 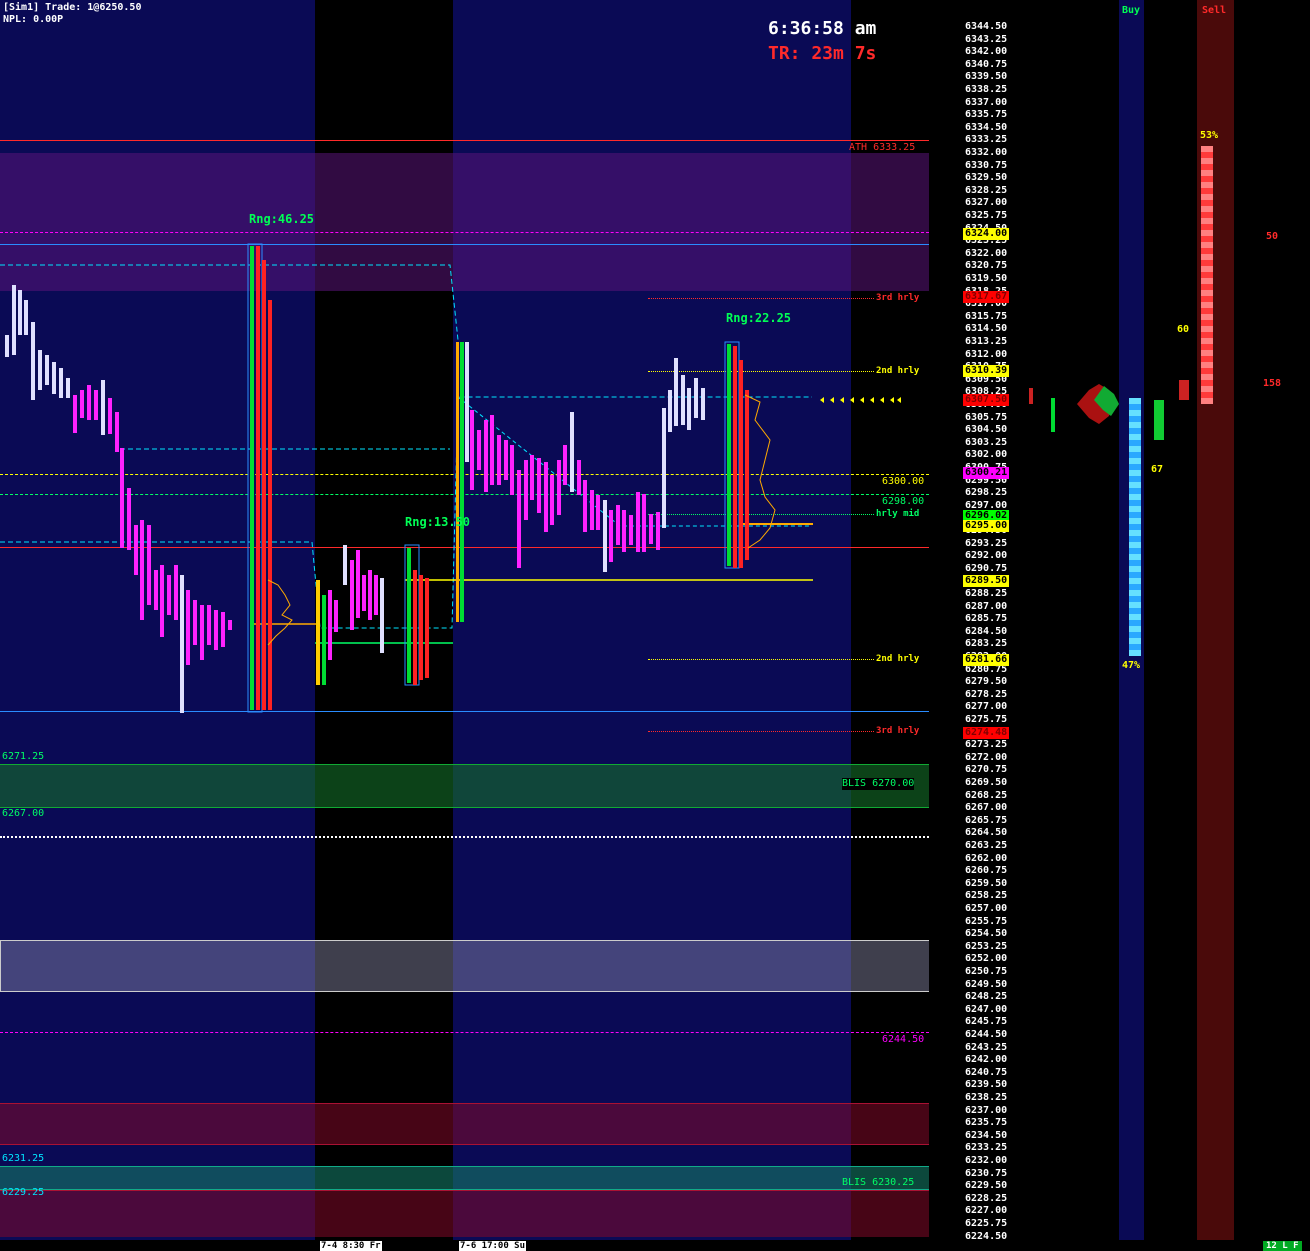 What do you see at coordinates (986, 1198) in the screenshot?
I see `price-tick: 6228.25` at bounding box center [986, 1198].